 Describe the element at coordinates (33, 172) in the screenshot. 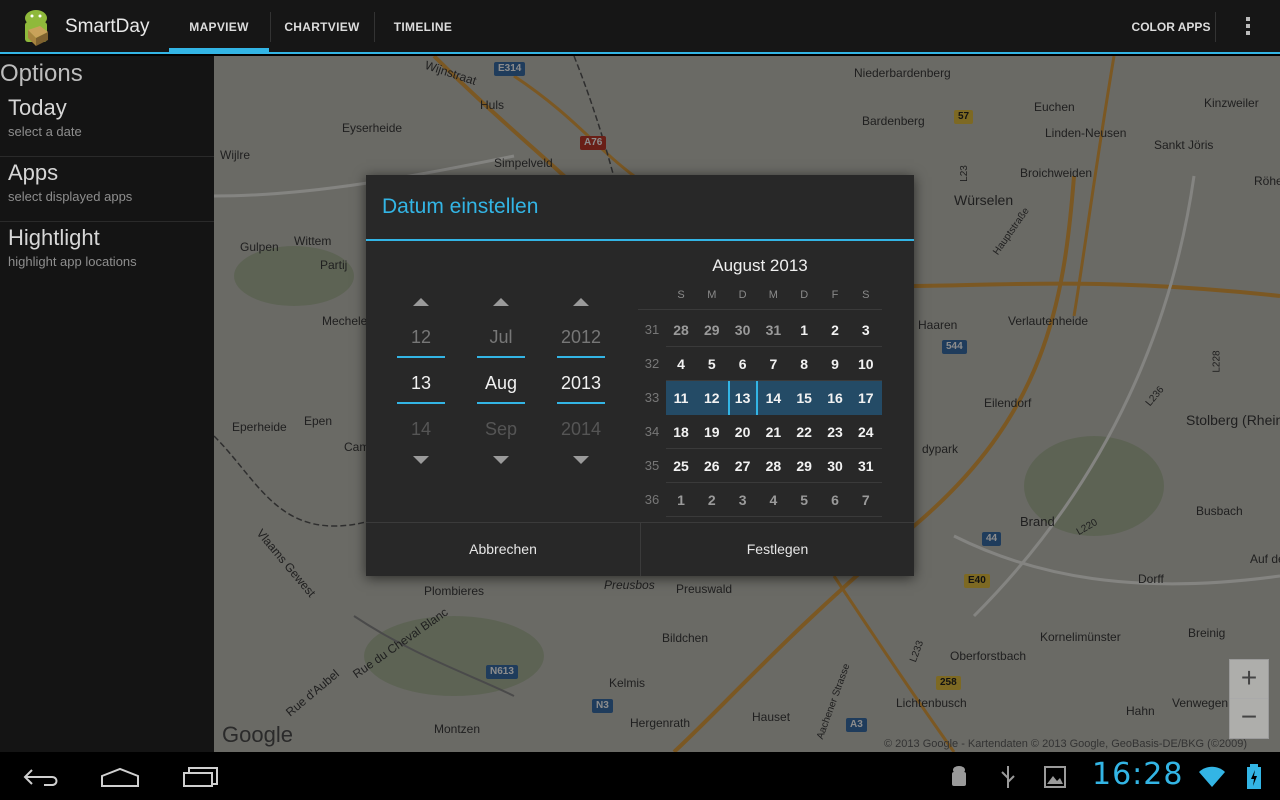

I see `sidebar-item-title: Apps` at that location.